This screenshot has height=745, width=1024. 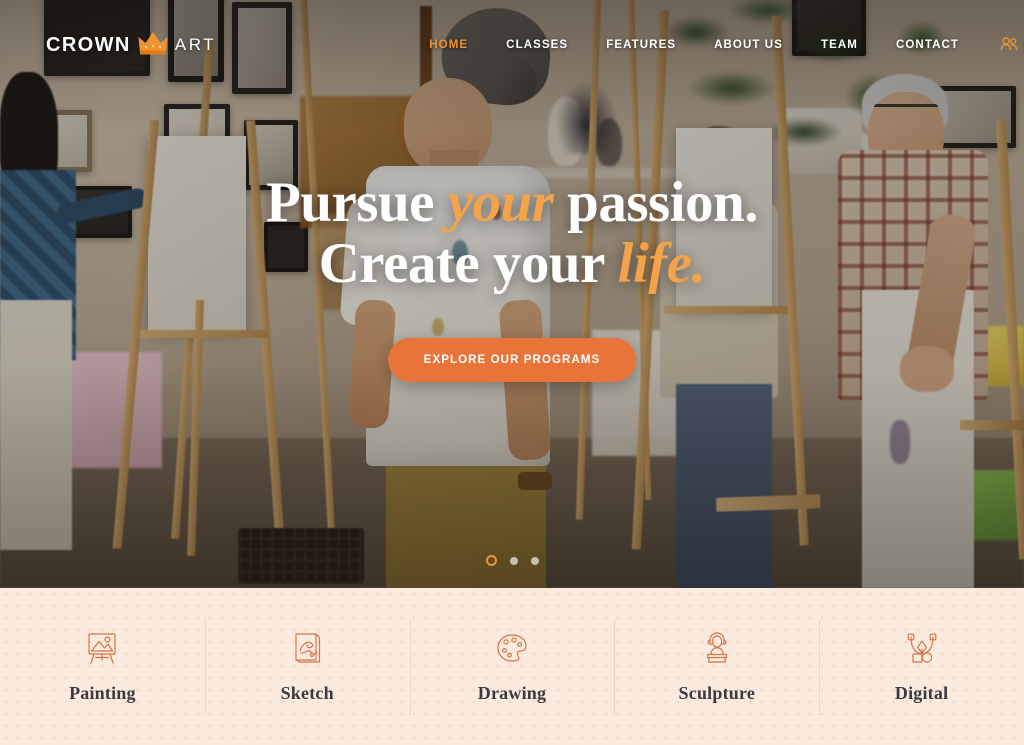 I want to click on category-sketch: Sketch, so click(x=307, y=667).